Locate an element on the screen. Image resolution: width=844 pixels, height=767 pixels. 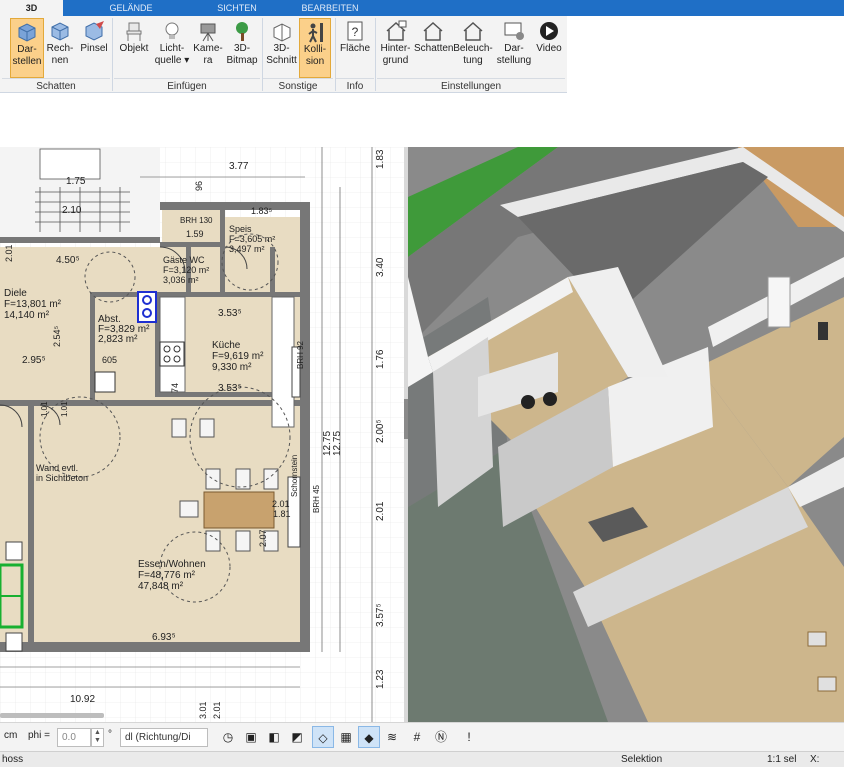
3d-section-button: 3D- Schnitt is located at coordinates (281, 48).